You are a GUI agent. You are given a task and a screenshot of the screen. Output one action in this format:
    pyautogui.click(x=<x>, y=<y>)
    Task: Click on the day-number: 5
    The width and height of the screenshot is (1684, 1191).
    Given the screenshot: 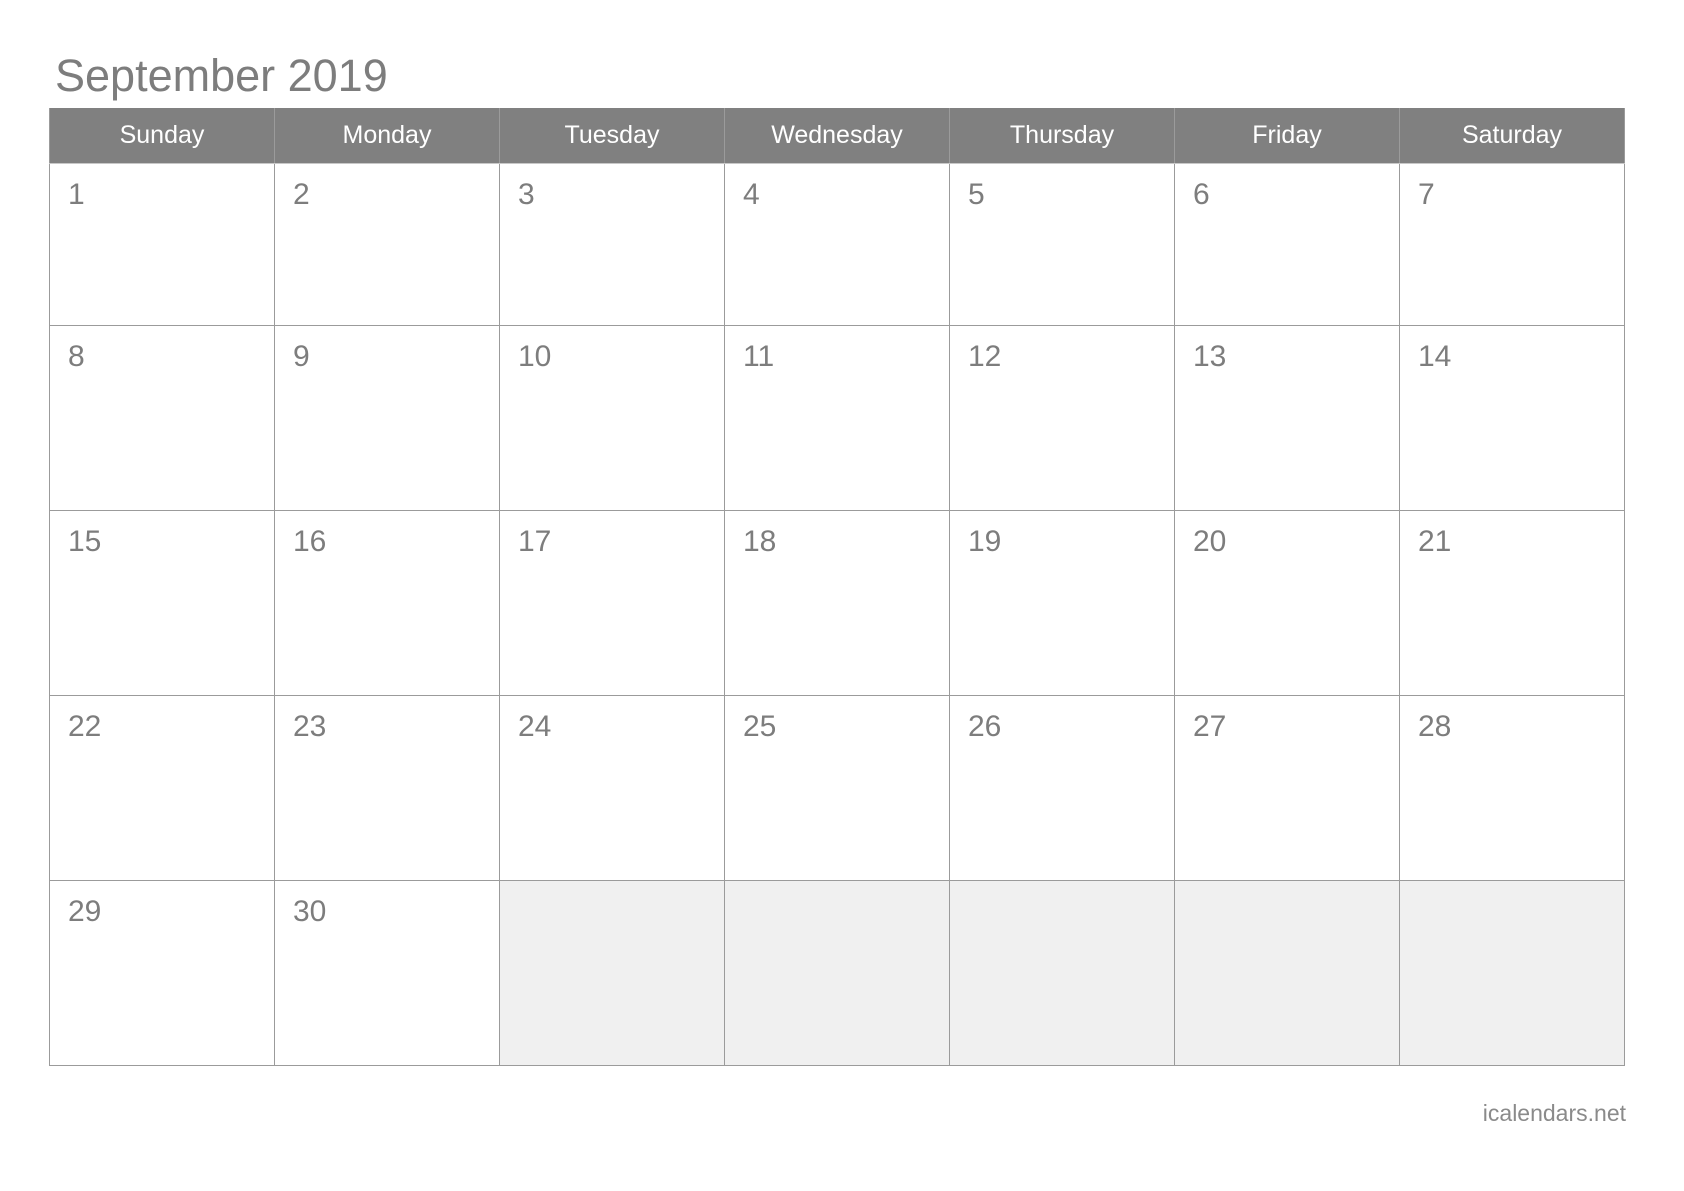 What is the action you would take?
    pyautogui.click(x=976, y=194)
    